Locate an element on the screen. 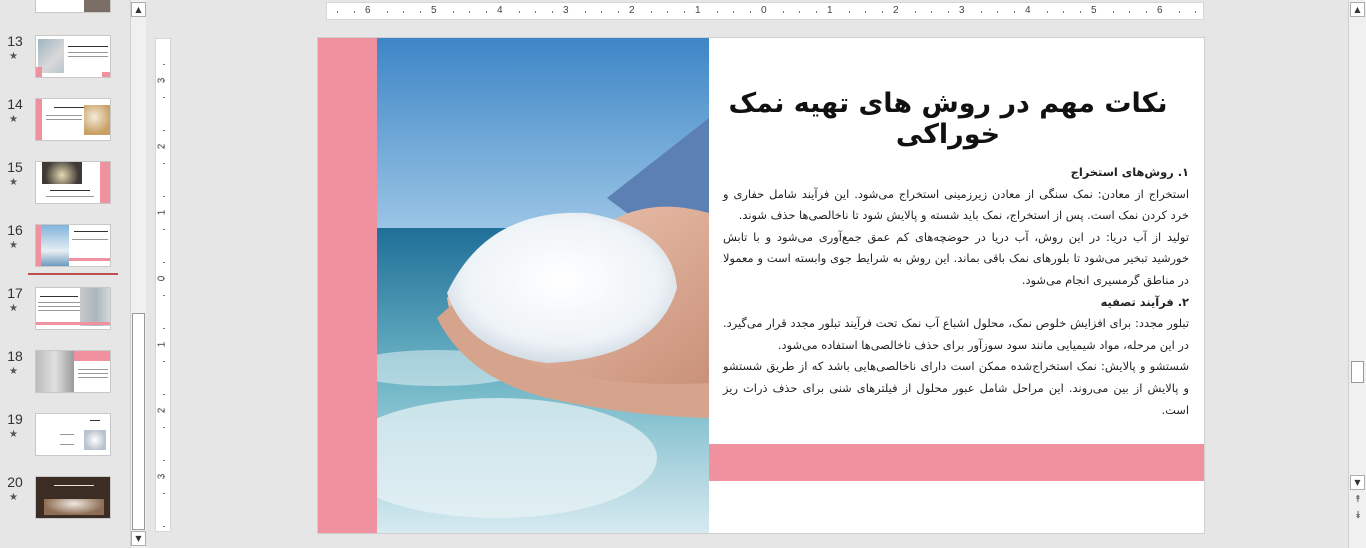  scroll-down-icon: ▼ is located at coordinates (1357, 482).